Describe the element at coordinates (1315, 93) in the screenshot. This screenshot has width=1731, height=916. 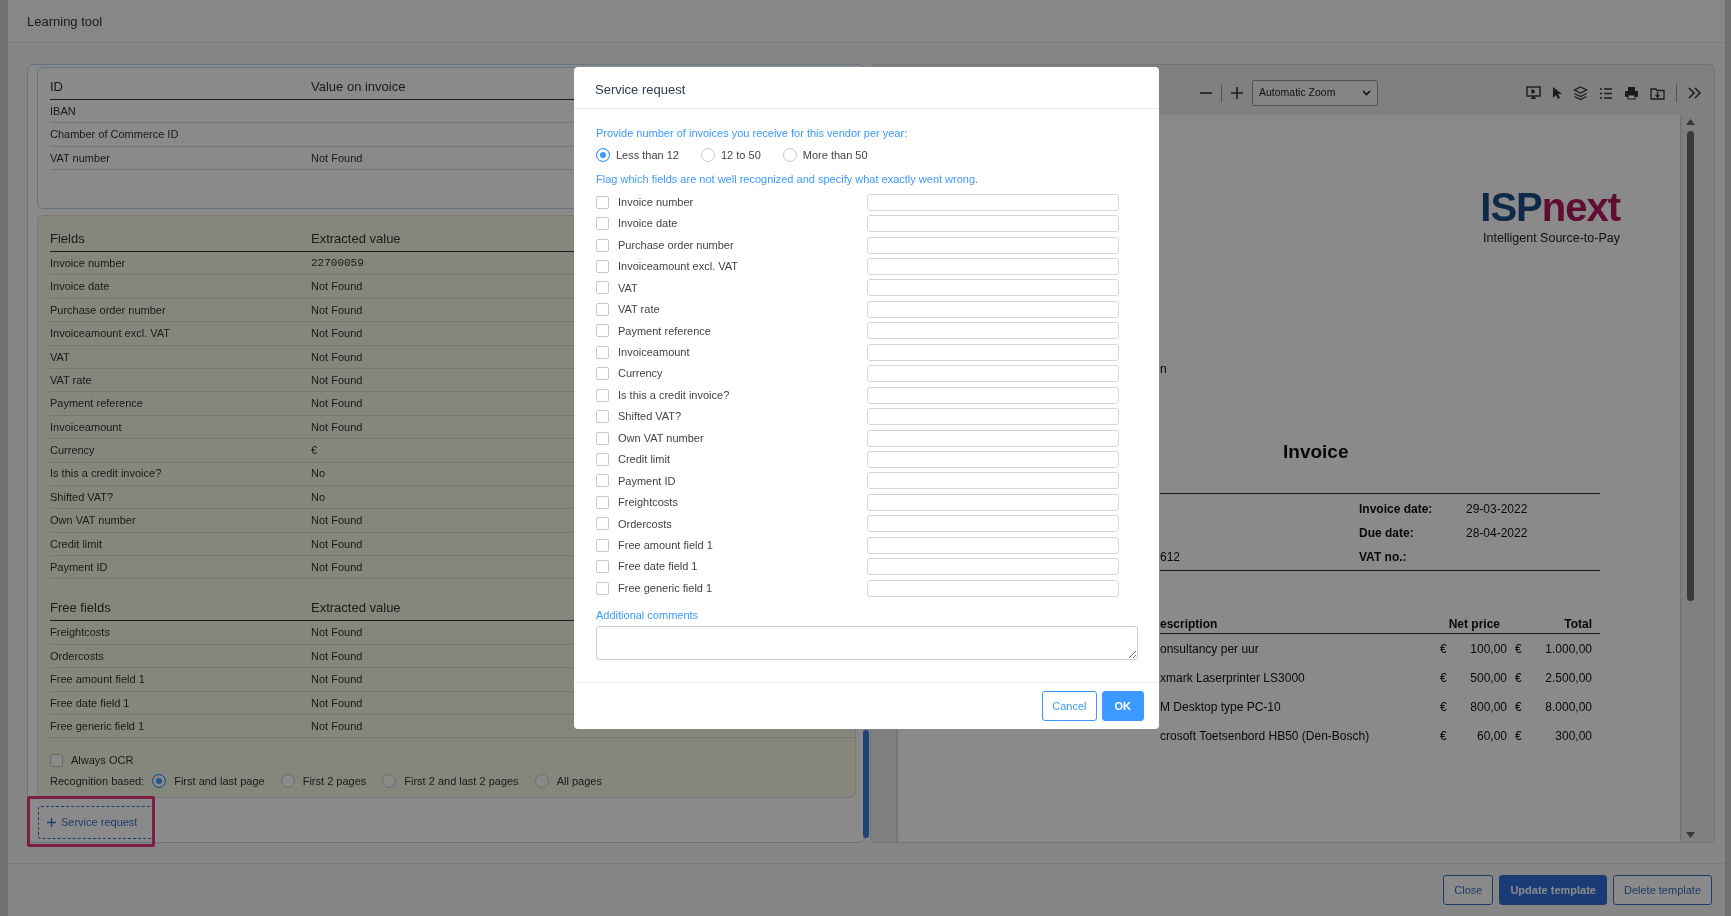
I see `zoom-select: Automatic Zoom` at that location.